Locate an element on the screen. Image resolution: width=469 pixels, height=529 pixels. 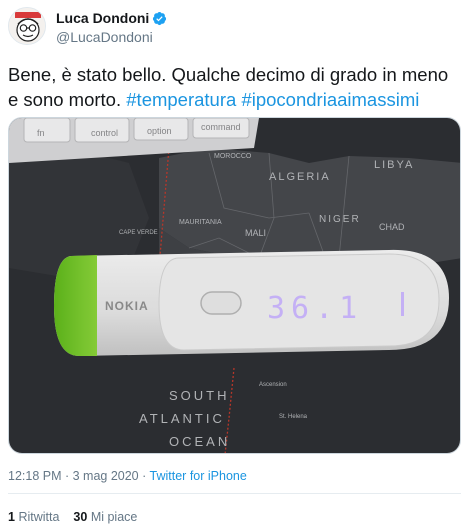
retweets-stat: 1 Ritwitta is located at coordinates (33, 517).